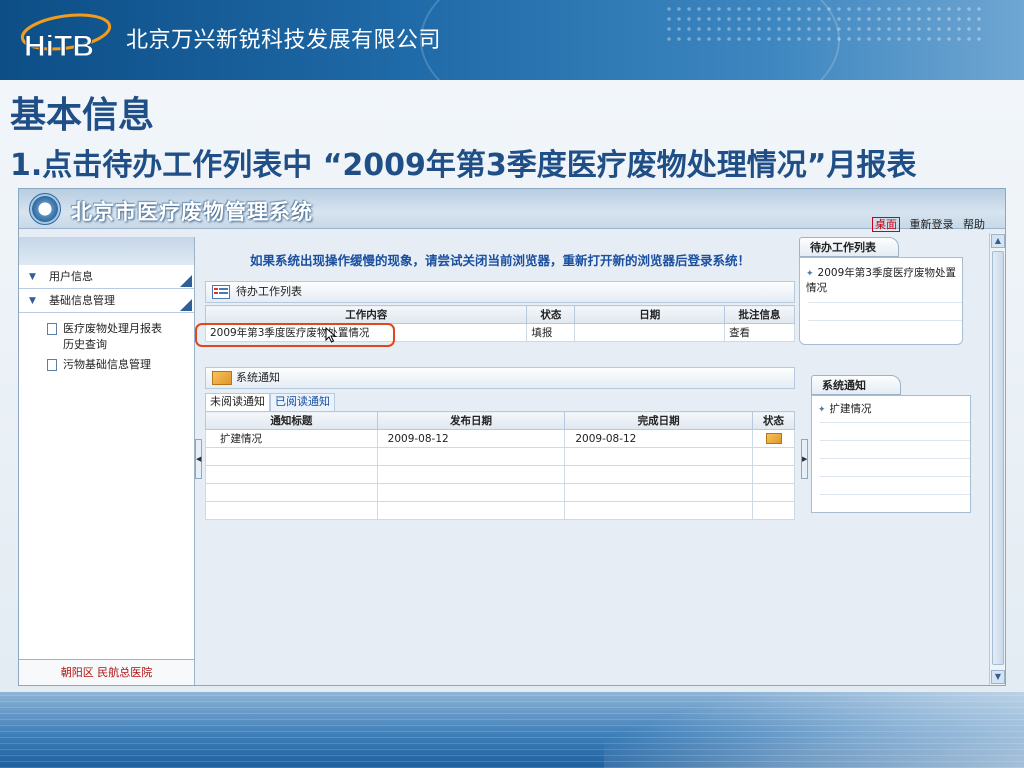  Describe the element at coordinates (814, 730) in the screenshot. I see `keyboard-photo` at that location.